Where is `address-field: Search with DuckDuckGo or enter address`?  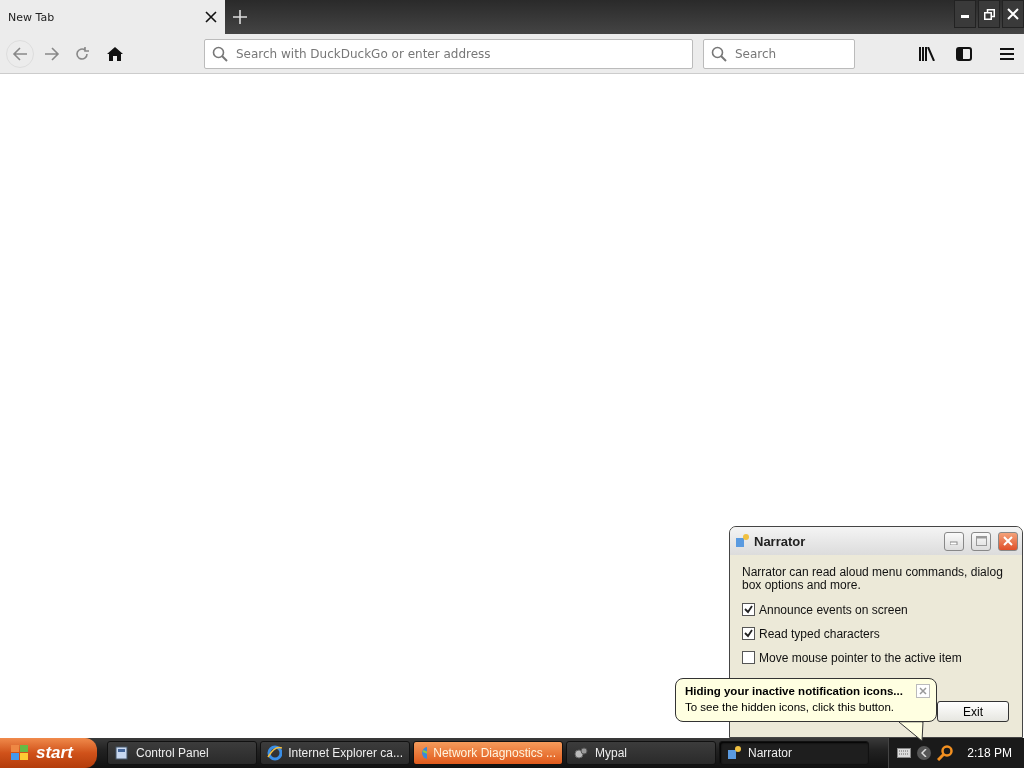 address-field: Search with DuckDuckGo or enter address is located at coordinates (448, 53).